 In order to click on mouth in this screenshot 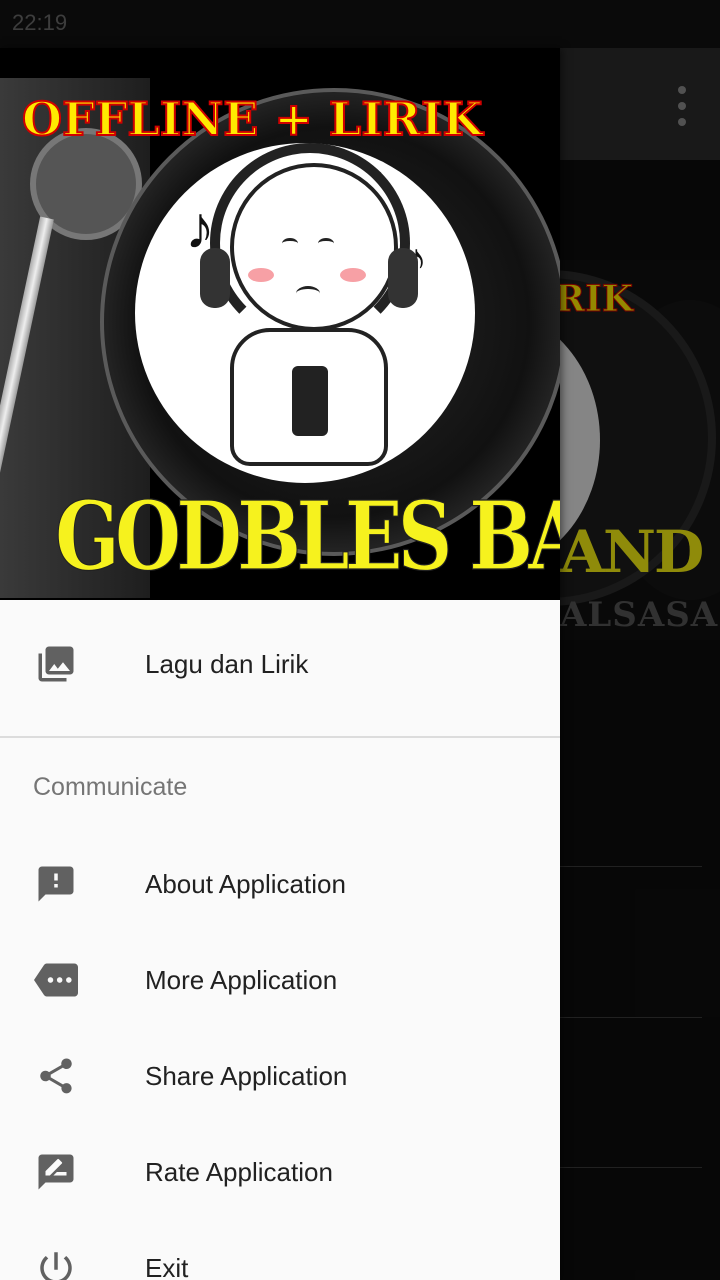, I will do `click(308, 293)`.